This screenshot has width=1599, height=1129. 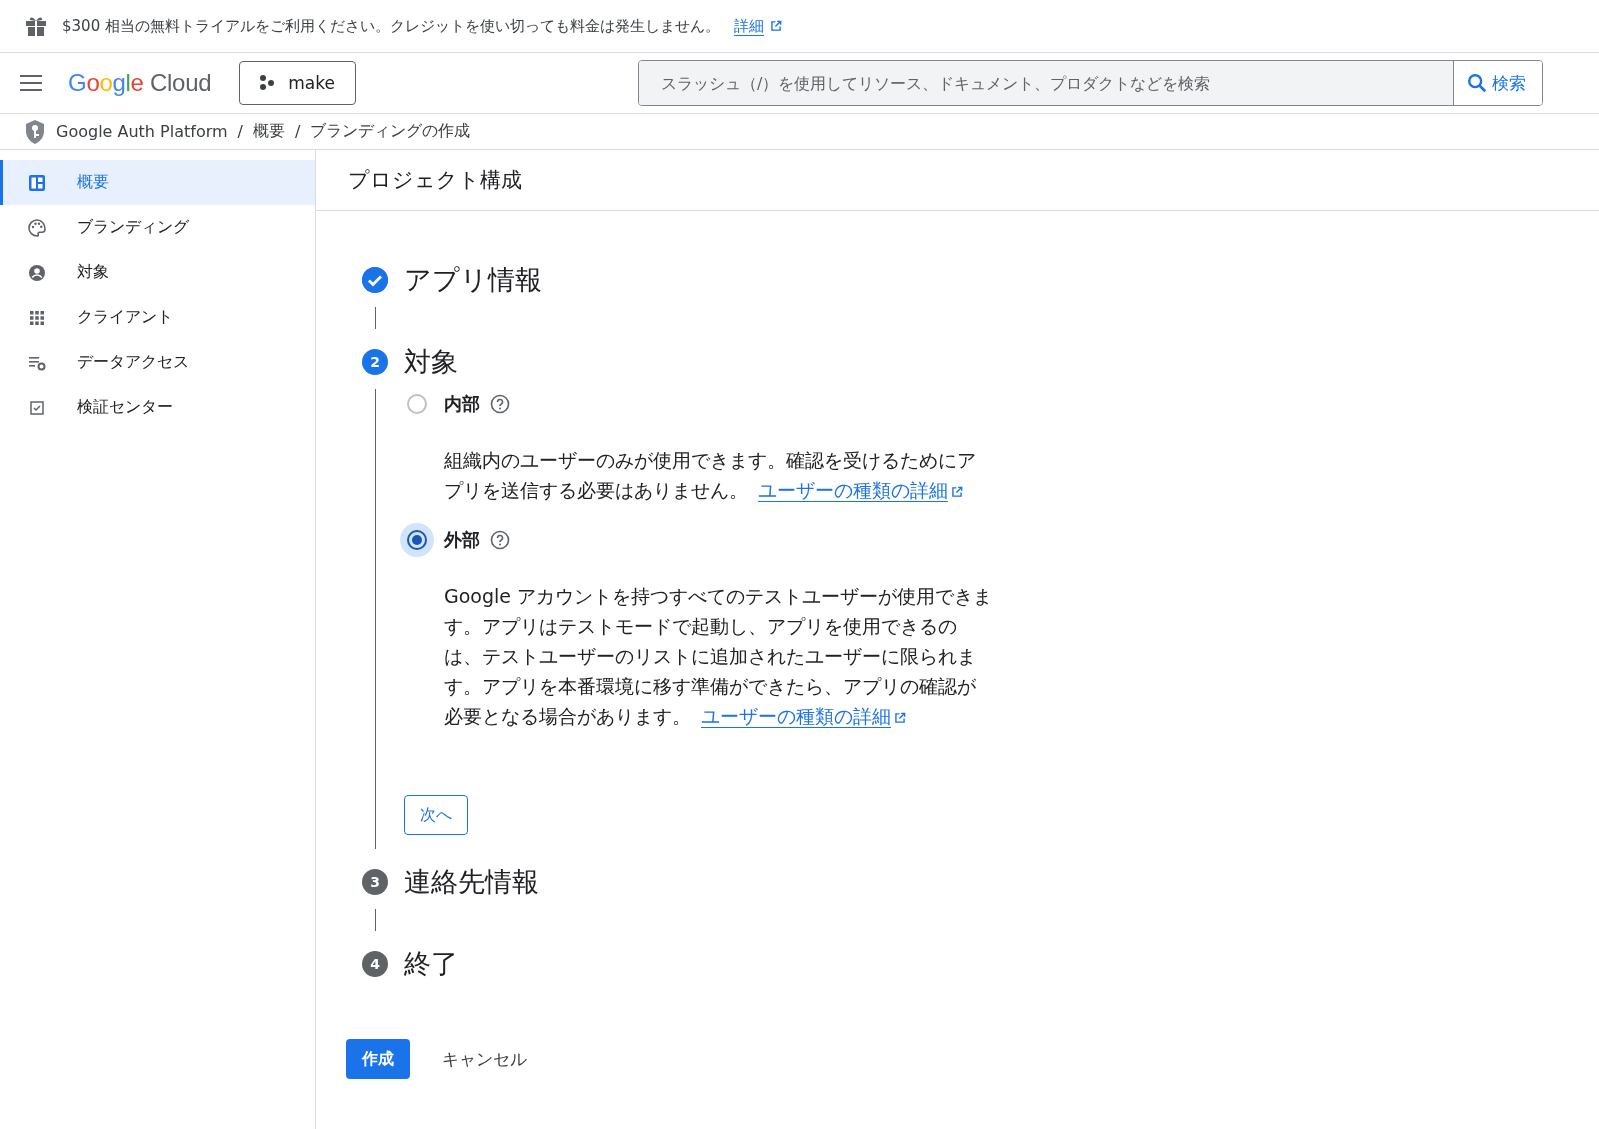 I want to click on breadcrumb-item: 概要, so click(x=268, y=131).